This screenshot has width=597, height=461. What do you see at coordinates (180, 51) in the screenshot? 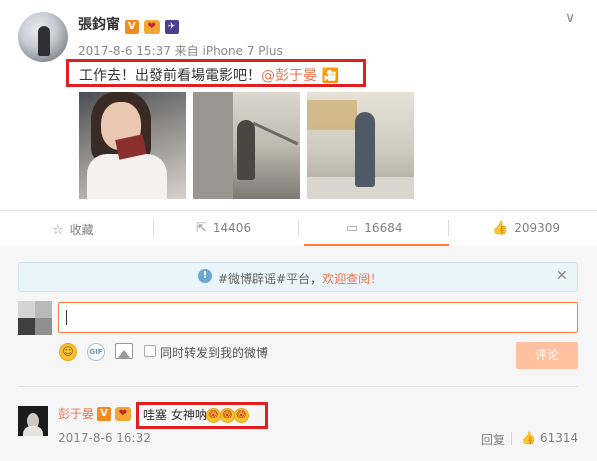
I see `post-meta: 2017-8-6 15:37 来自 iPhone 7 Plus` at bounding box center [180, 51].